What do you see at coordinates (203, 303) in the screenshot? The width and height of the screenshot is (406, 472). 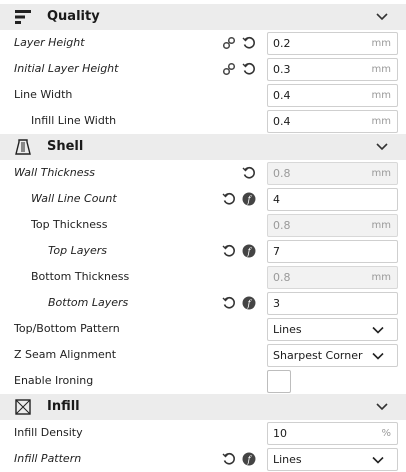 I see `setting-row-bottom-layers: Bottom Layers f 3` at bounding box center [203, 303].